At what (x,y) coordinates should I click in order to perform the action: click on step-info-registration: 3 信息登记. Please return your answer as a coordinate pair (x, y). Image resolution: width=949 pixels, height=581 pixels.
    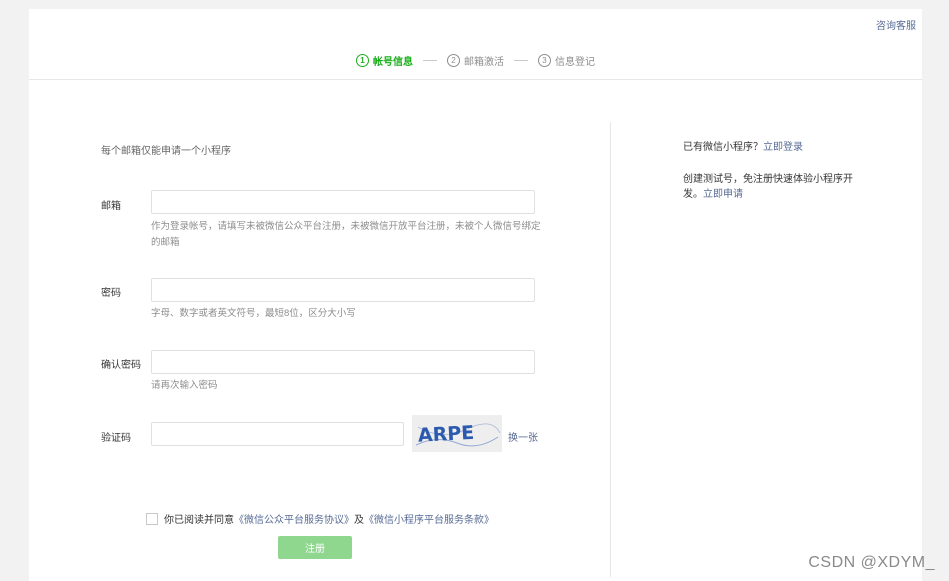
    Looking at the image, I should click on (566, 60).